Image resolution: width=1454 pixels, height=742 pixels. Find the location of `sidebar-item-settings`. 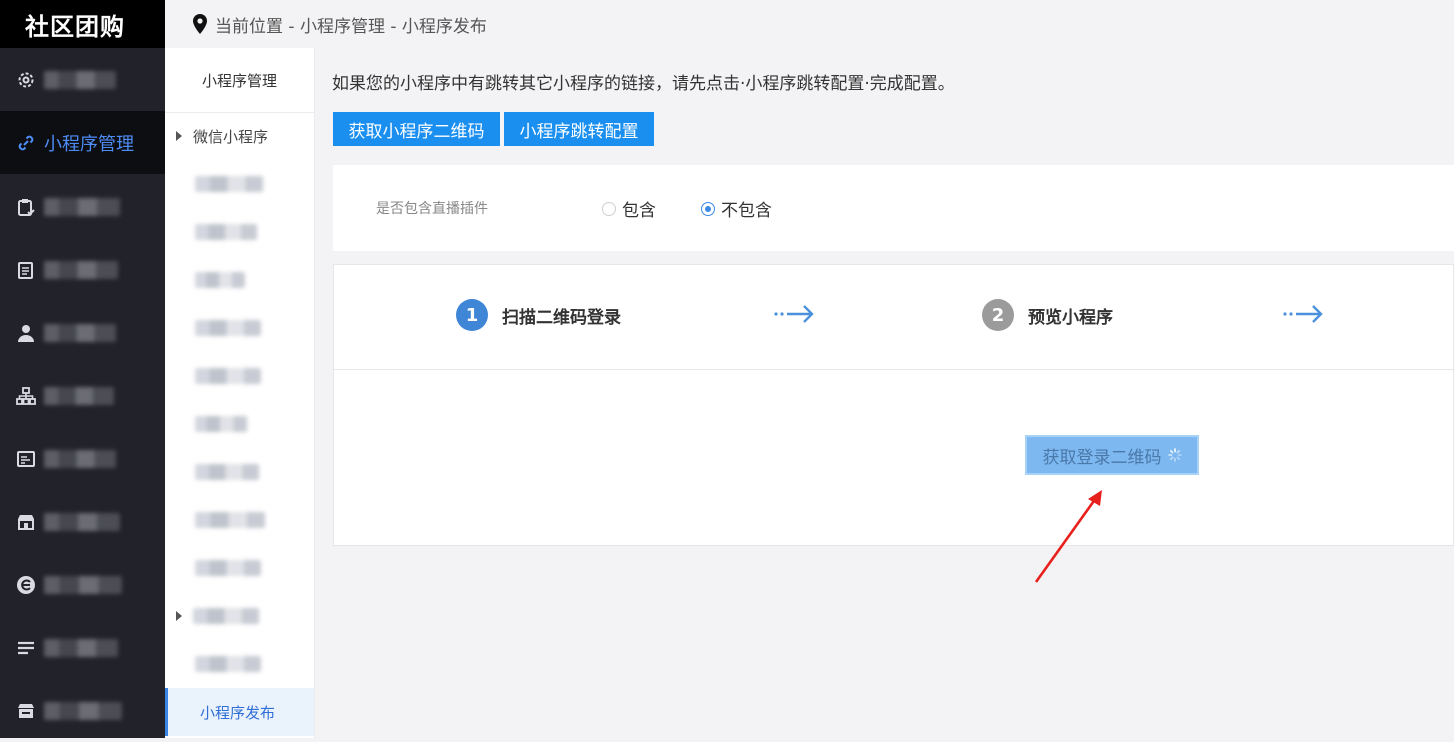

sidebar-item-settings is located at coordinates (82, 647).